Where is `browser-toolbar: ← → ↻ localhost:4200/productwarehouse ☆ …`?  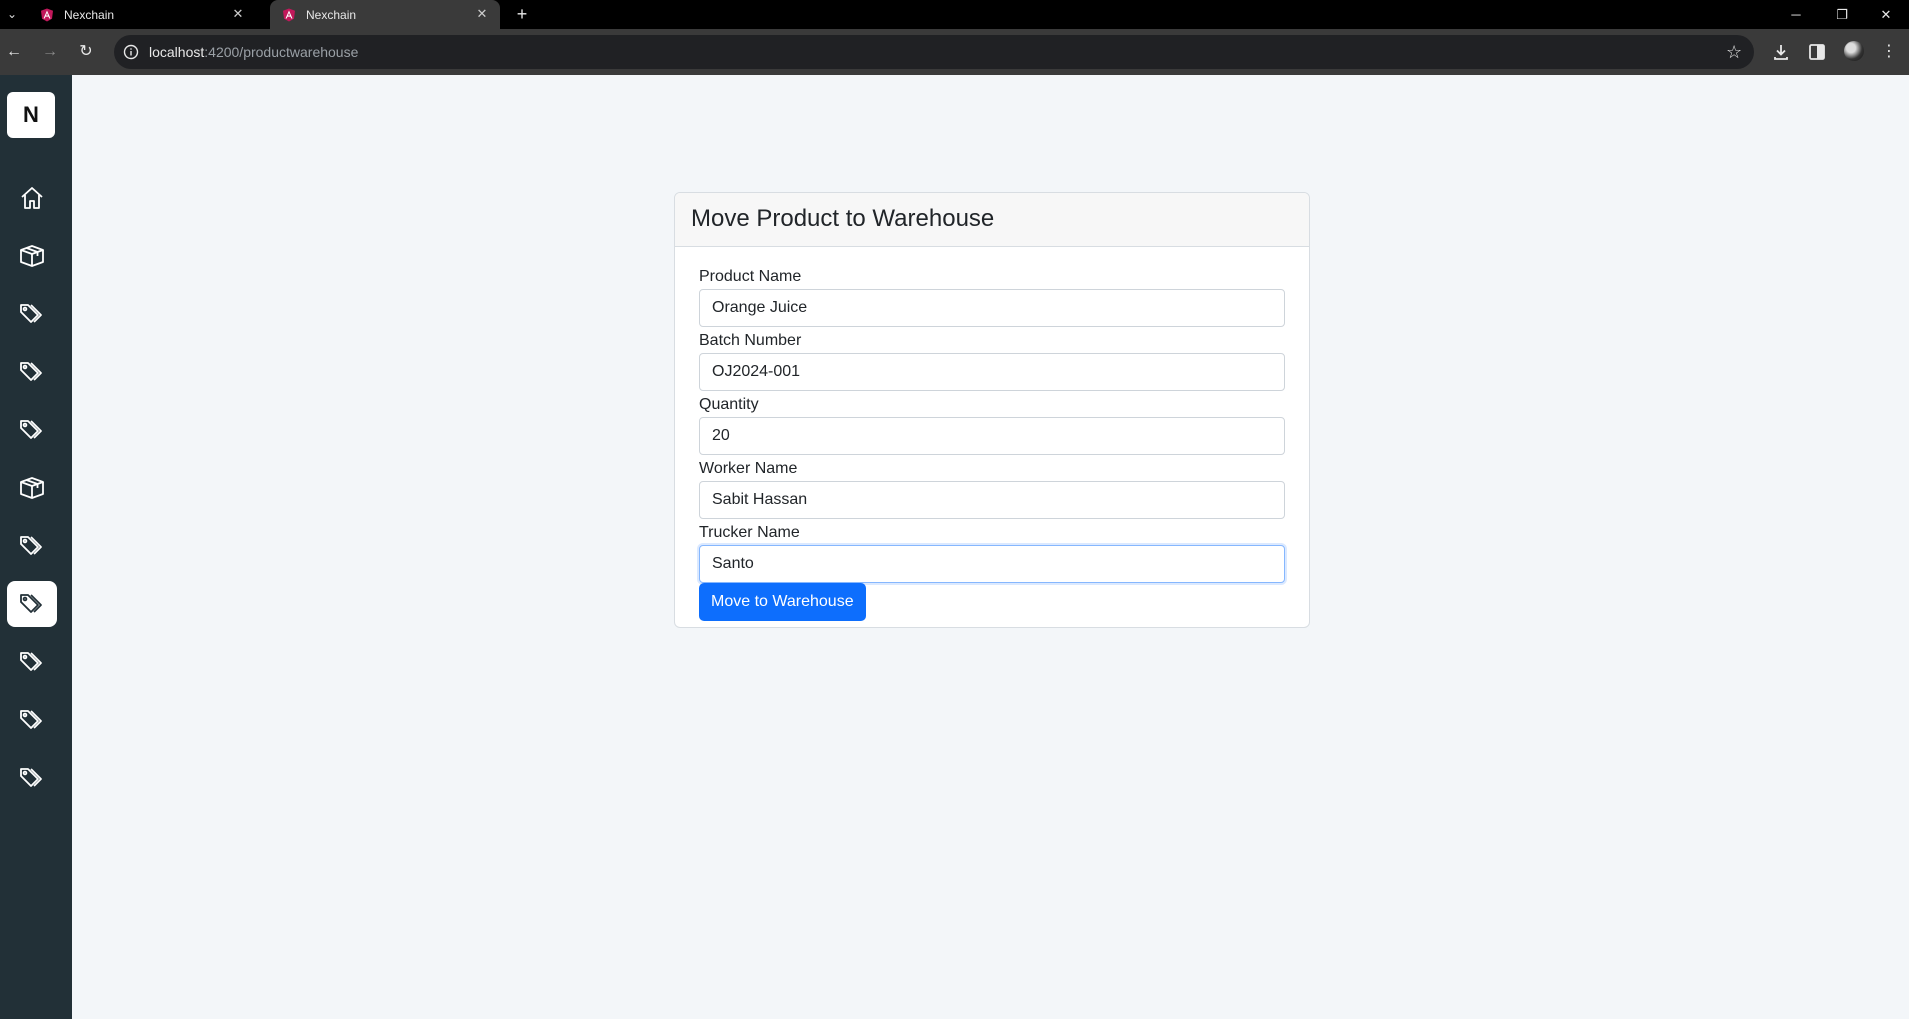 browser-toolbar: ← → ↻ localhost:4200/productwarehouse ☆ … is located at coordinates (954, 52).